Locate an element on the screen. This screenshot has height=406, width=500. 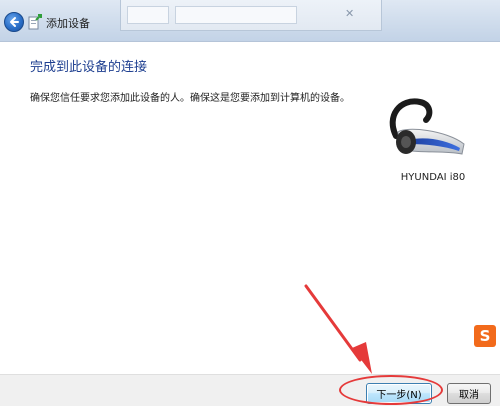
bluetooth-headset-icon is located at coordinates (427, 126).